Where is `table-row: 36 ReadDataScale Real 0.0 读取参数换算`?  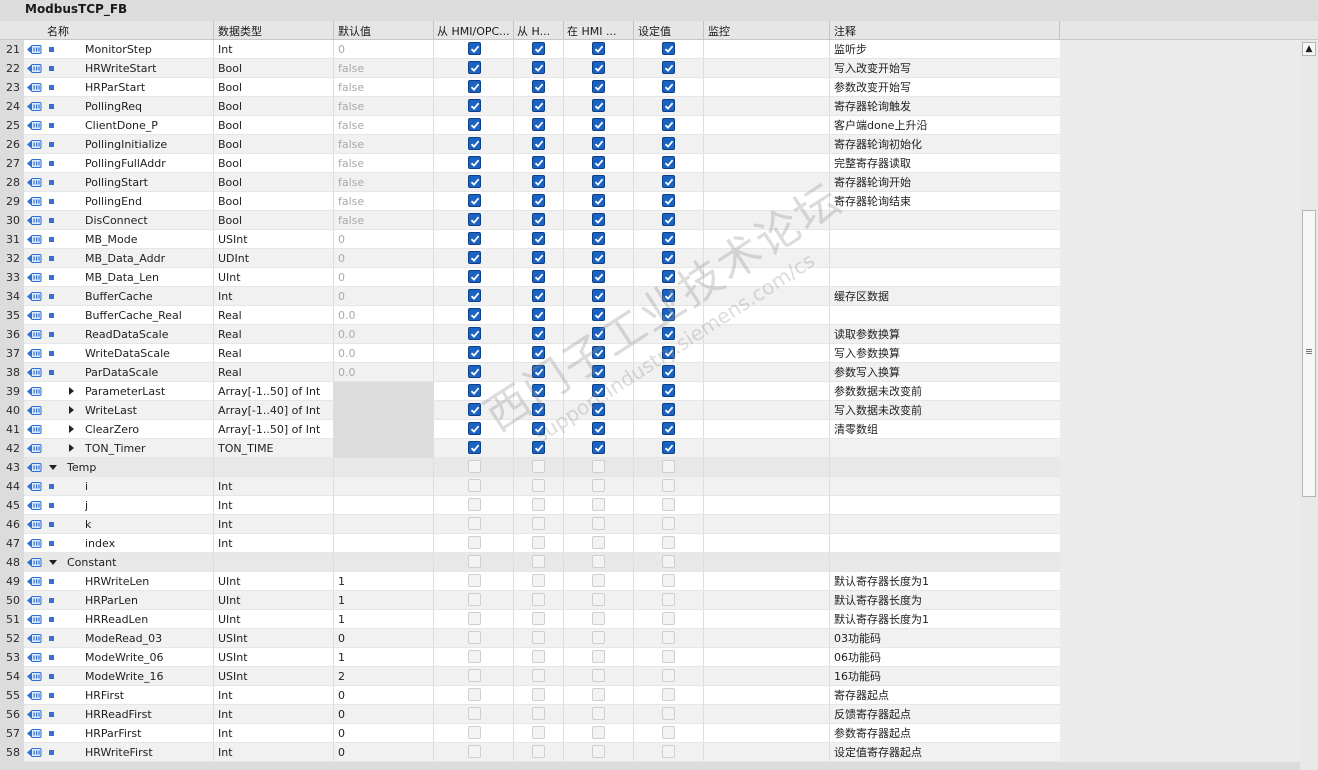
table-row: 36 ReadDataScale Real 0.0 读取参数换算 is located at coordinates (650, 334).